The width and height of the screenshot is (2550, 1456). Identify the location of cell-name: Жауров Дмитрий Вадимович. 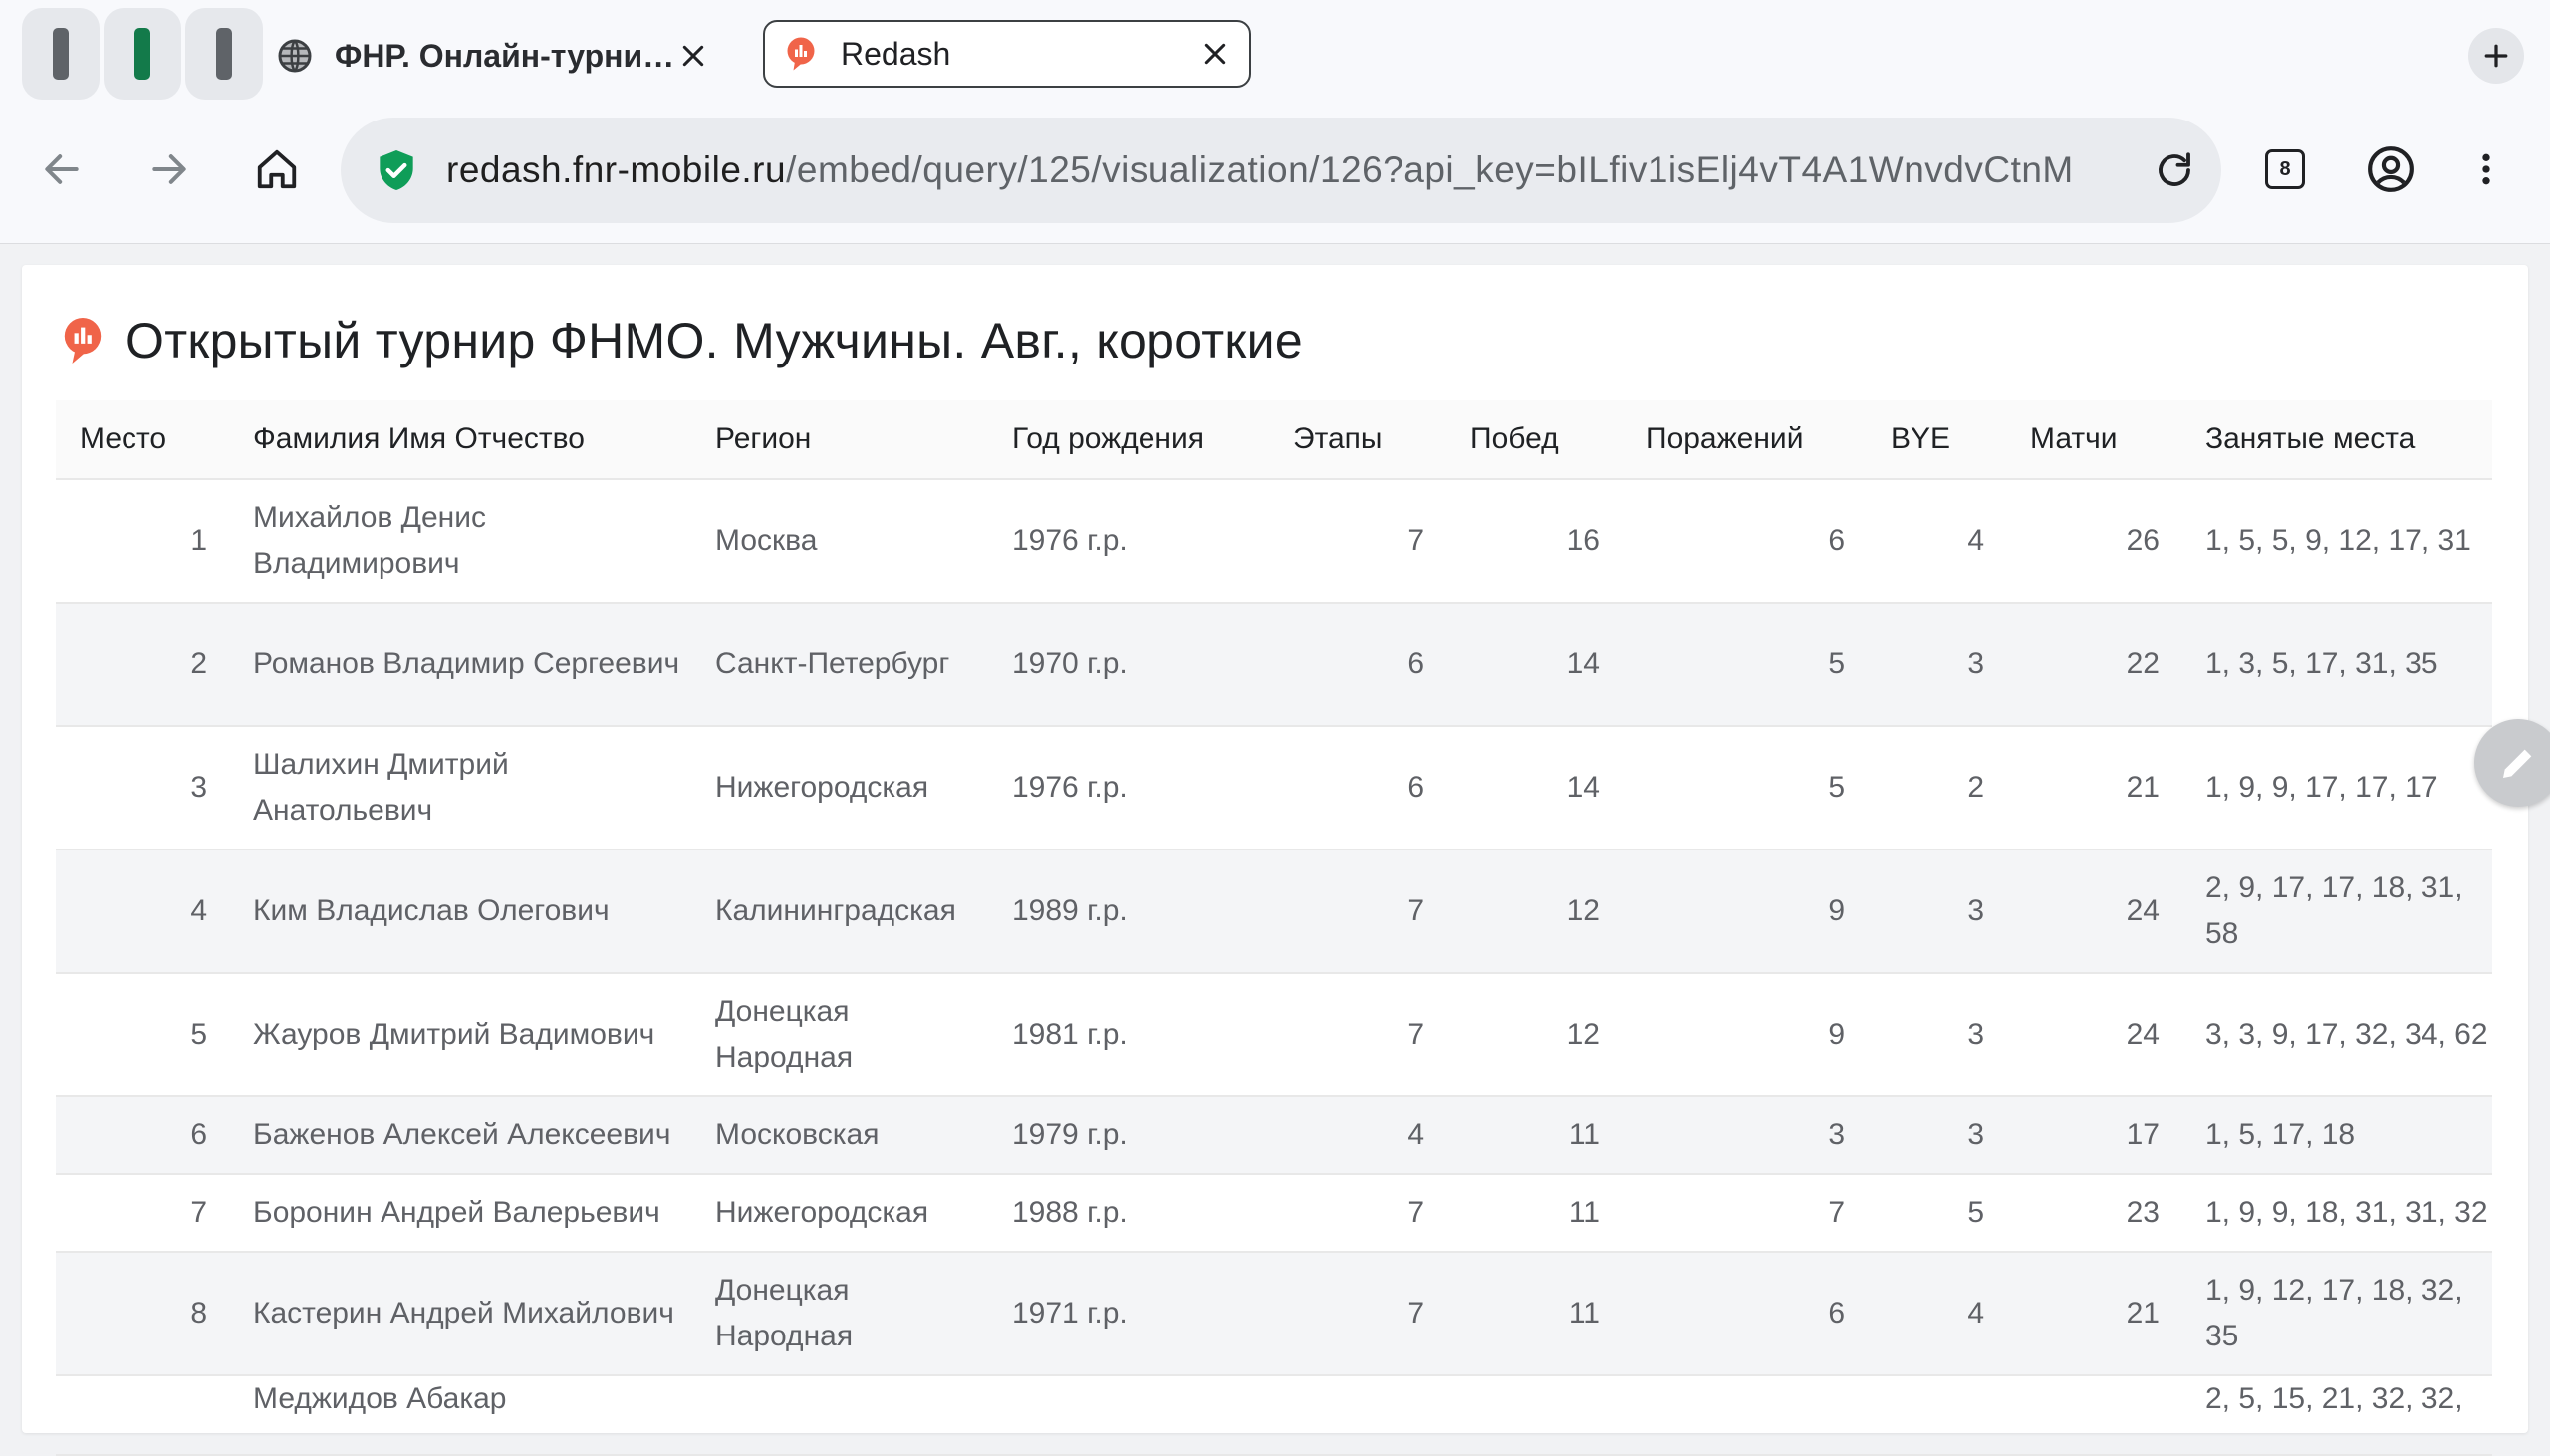
(460, 1035).